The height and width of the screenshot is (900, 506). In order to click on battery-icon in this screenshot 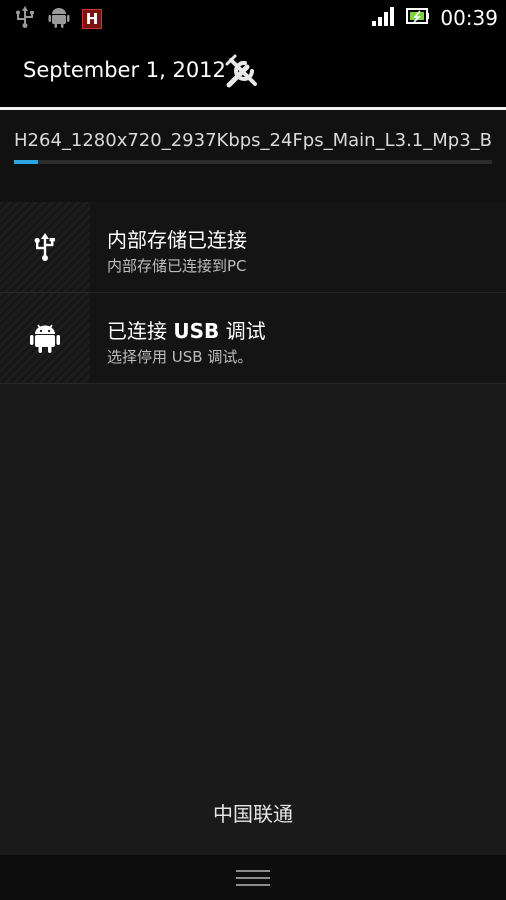, I will do `click(418, 18)`.